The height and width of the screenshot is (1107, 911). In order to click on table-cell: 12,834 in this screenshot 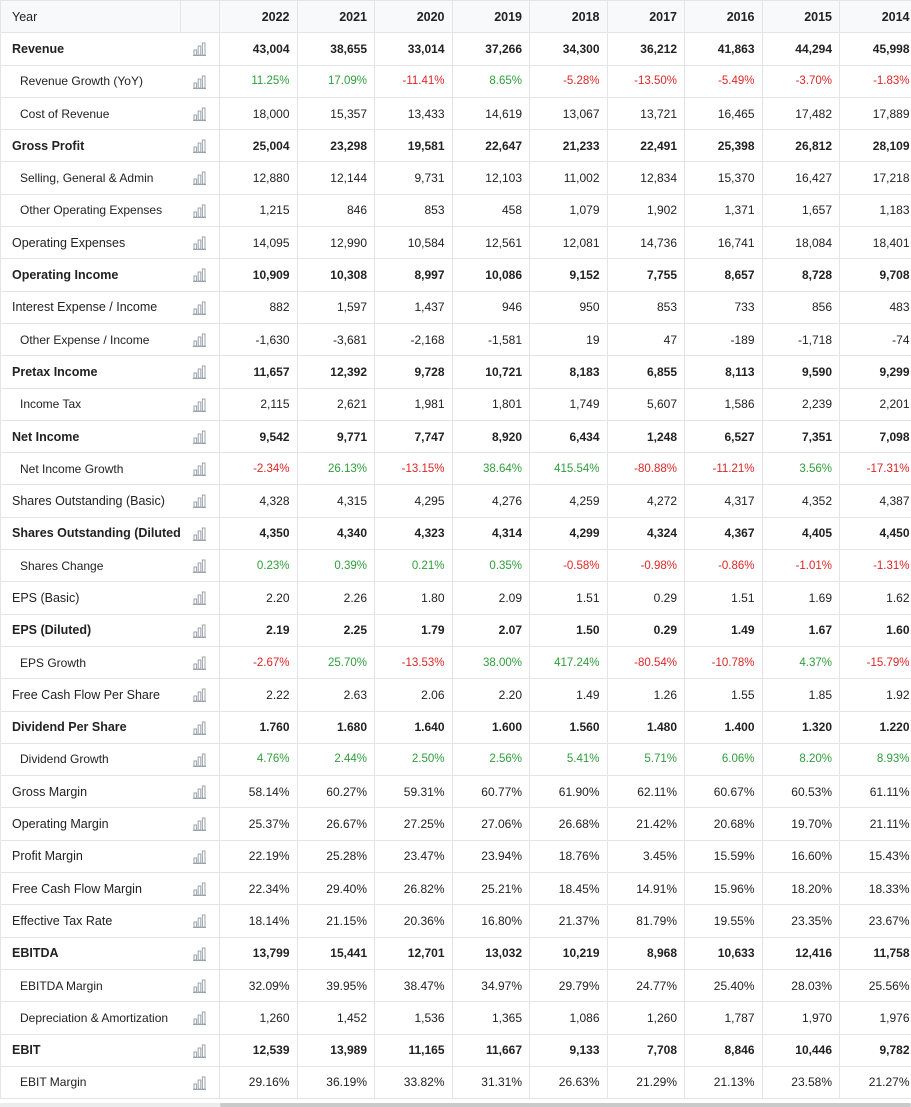, I will do `click(645, 178)`.